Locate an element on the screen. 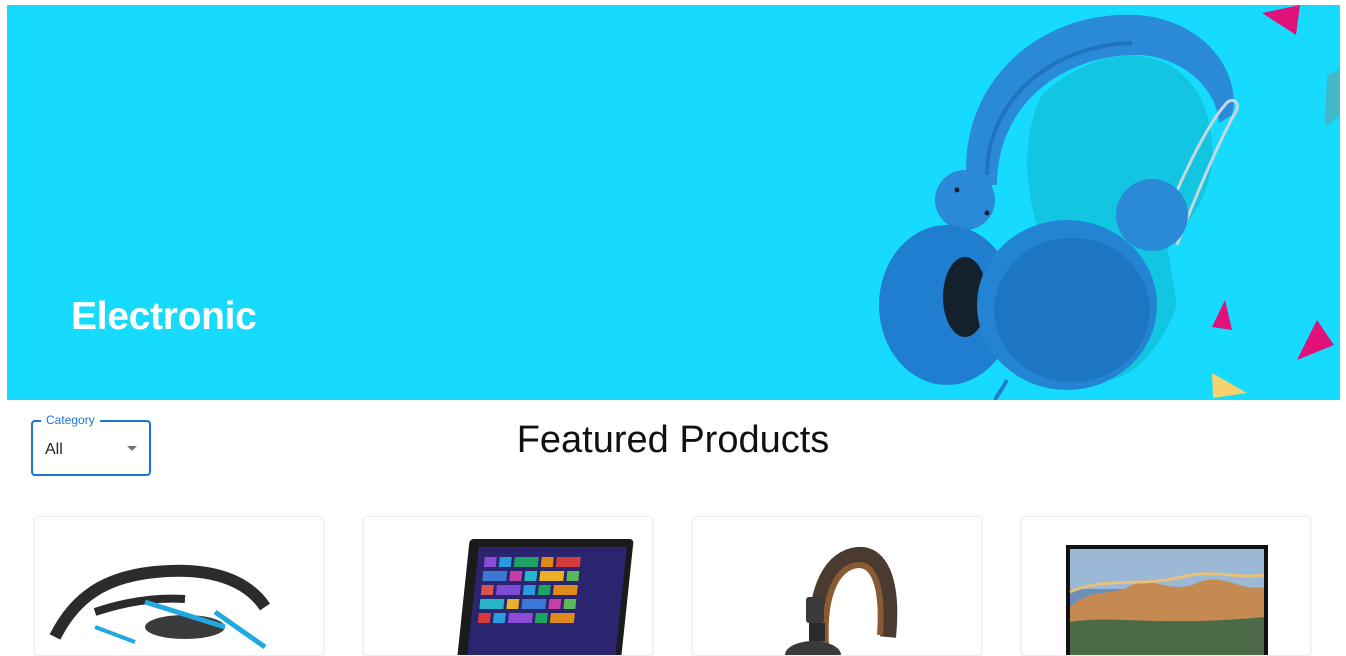 The image size is (1346, 656). hero-title: Electronic is located at coordinates (164, 316).